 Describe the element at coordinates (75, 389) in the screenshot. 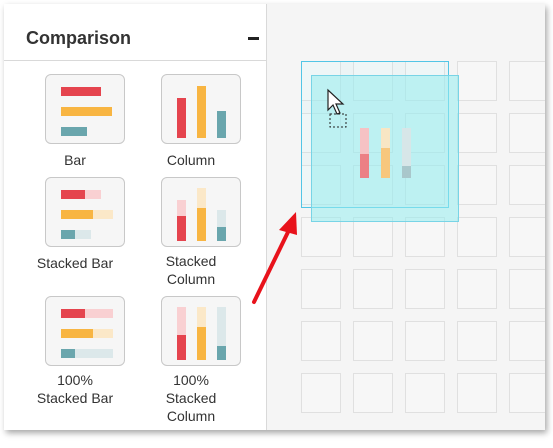

I see `chart-type-label: 100% Stacked Bar` at that location.